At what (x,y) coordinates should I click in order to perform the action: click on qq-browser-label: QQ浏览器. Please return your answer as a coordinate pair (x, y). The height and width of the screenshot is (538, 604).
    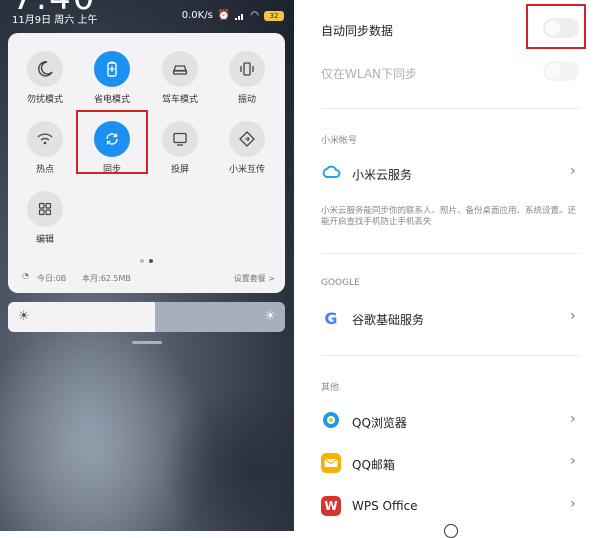
    Looking at the image, I should click on (379, 423).